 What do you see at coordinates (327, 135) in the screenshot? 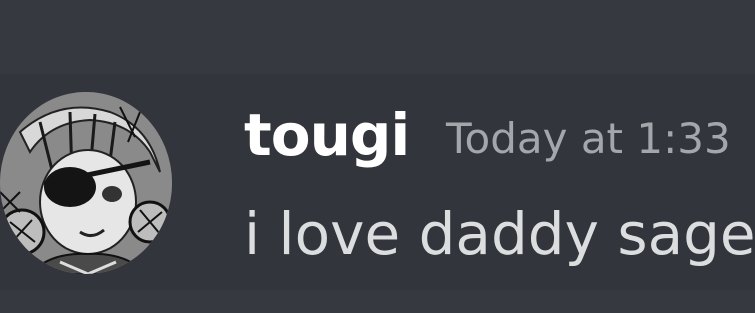
I see `username: tougi` at bounding box center [327, 135].